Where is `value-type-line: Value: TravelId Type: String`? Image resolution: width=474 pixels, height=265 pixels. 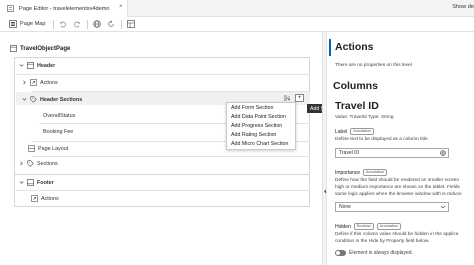
value-type-line: Value: TravelId Type: String is located at coordinates (364, 117).